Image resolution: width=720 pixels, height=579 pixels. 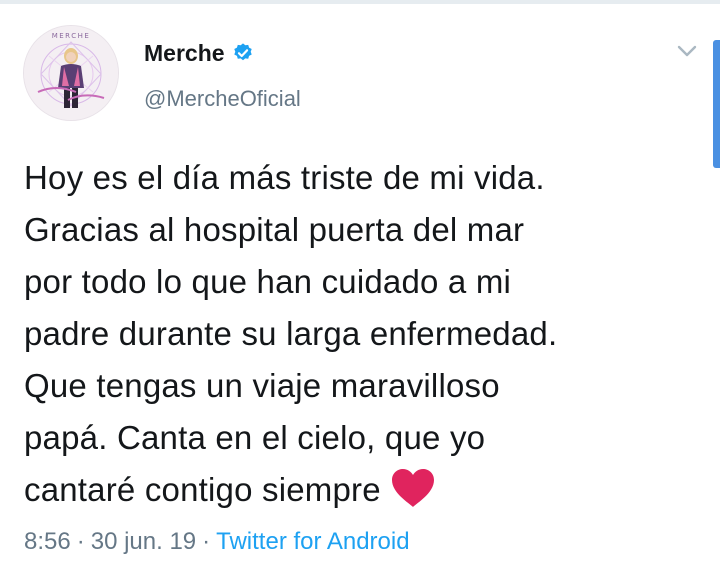 I want to click on author-name-row: Merche, so click(x=199, y=53).